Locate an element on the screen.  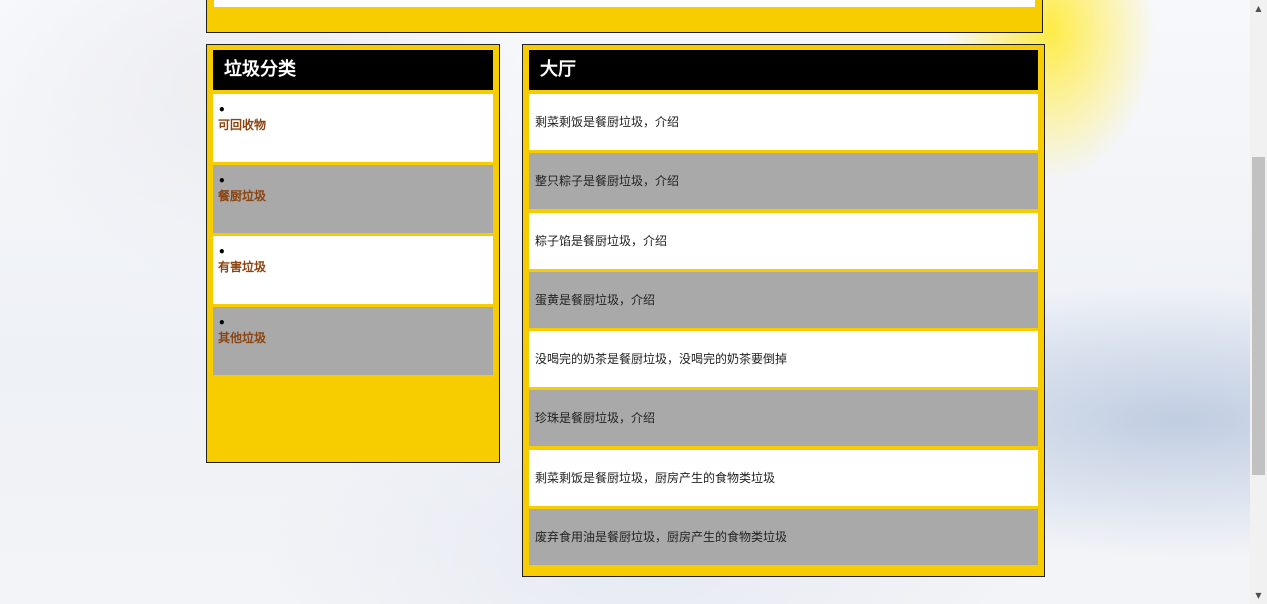
category-label: 其他垃圾 is located at coordinates (355, 338).